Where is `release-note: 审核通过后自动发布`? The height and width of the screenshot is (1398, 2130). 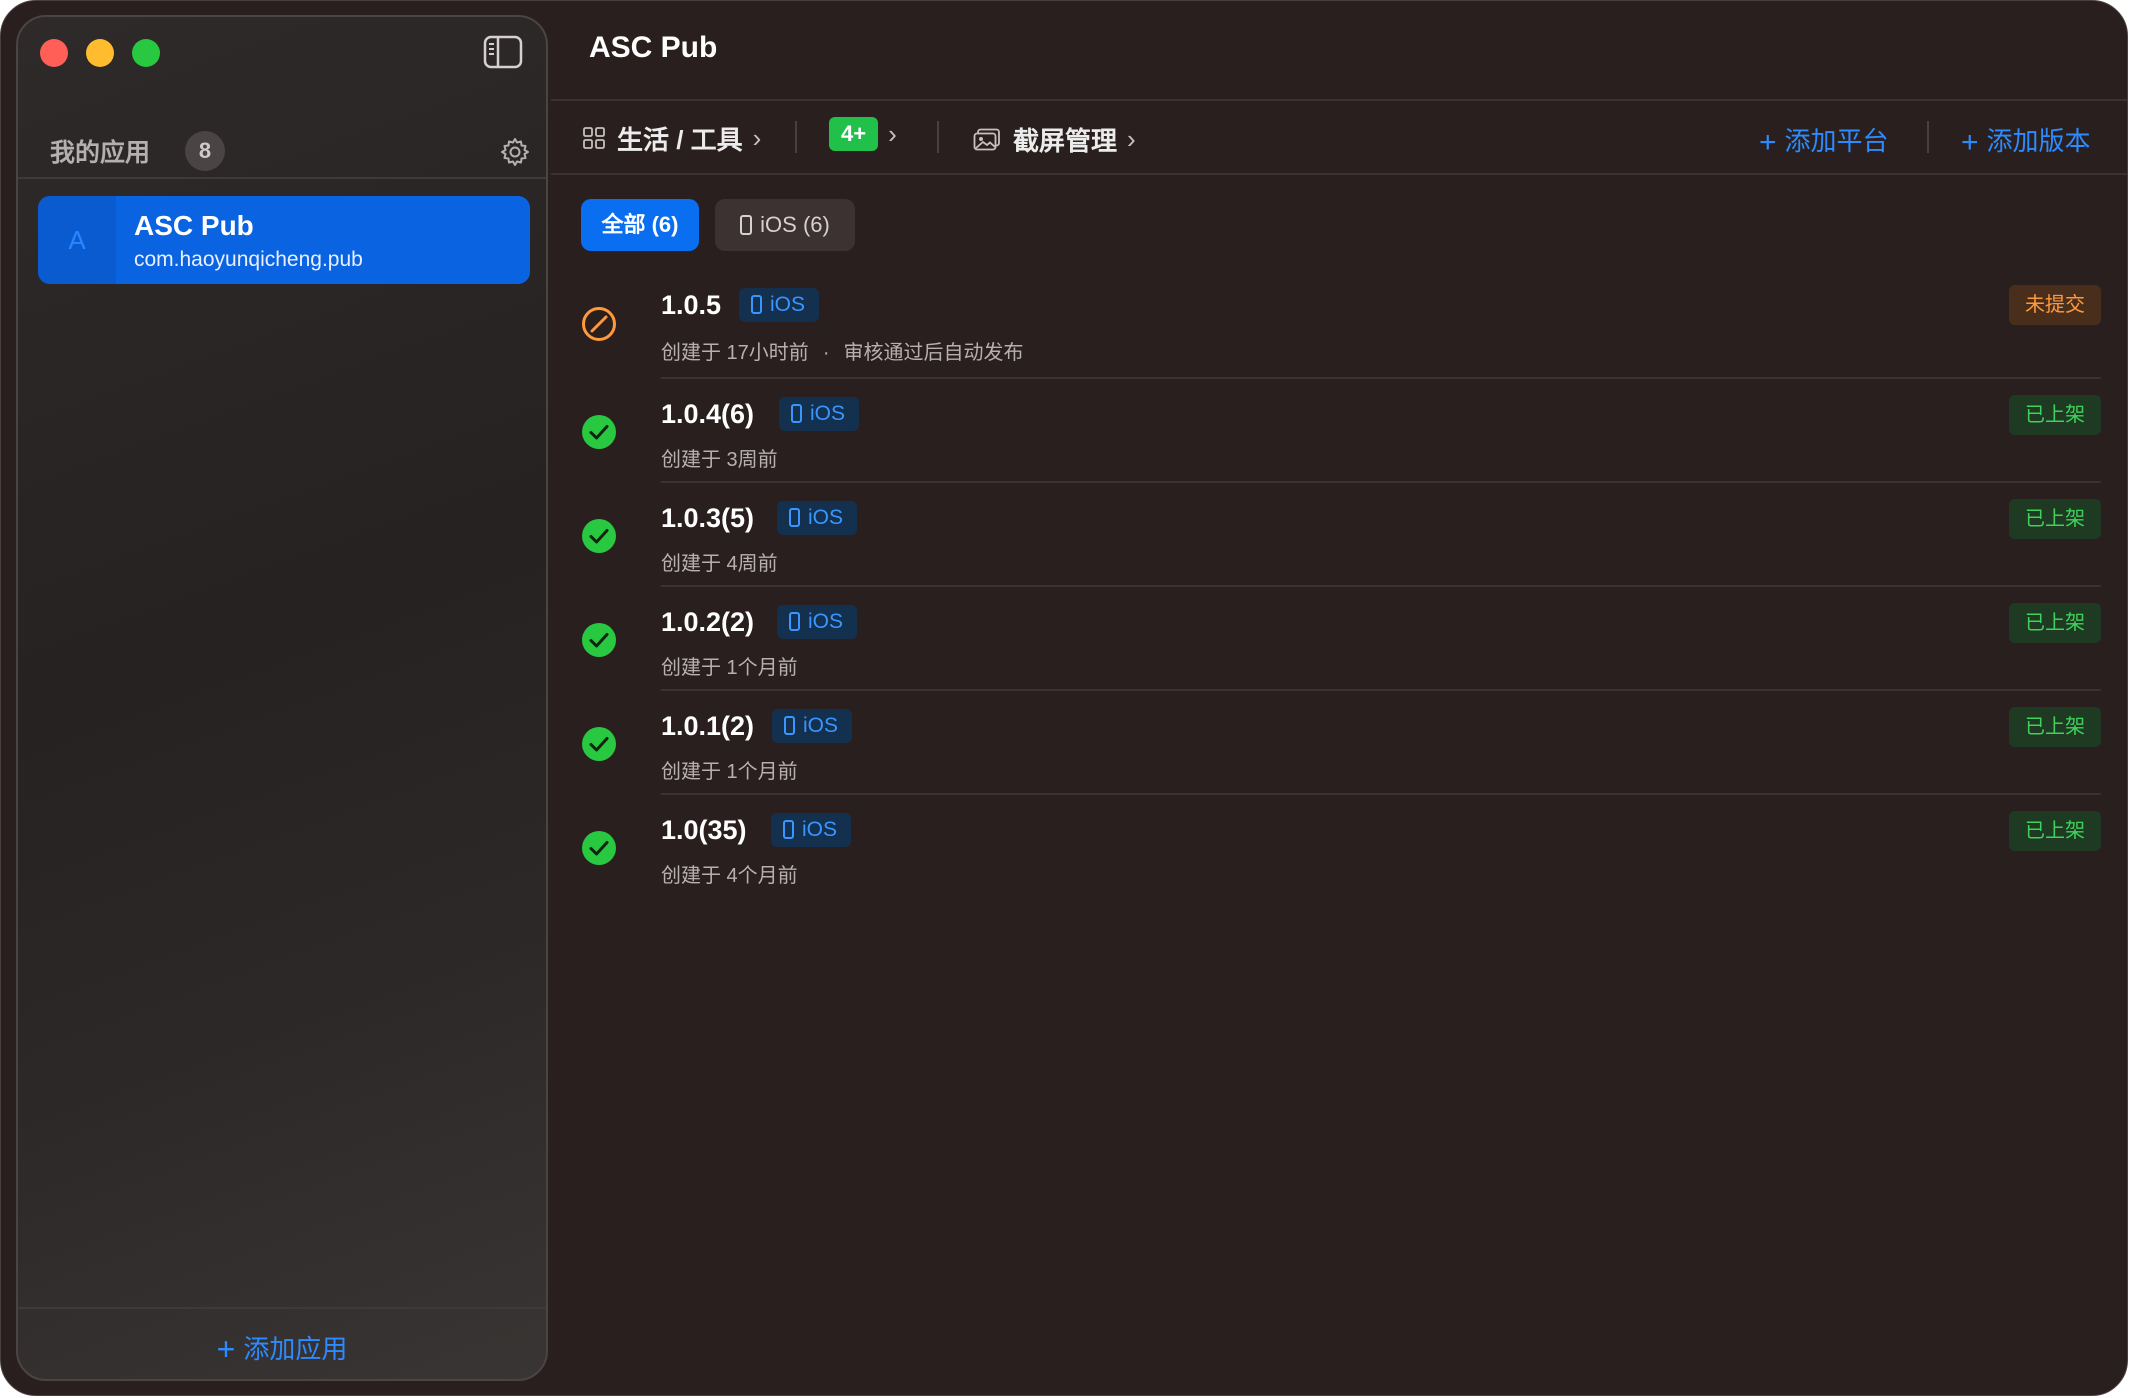 release-note: 审核通过后自动发布 is located at coordinates (933, 353).